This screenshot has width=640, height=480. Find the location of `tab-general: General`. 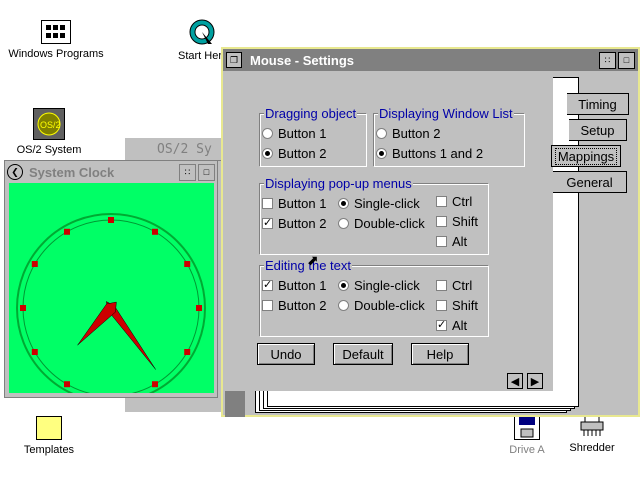

tab-general: General is located at coordinates (590, 182).